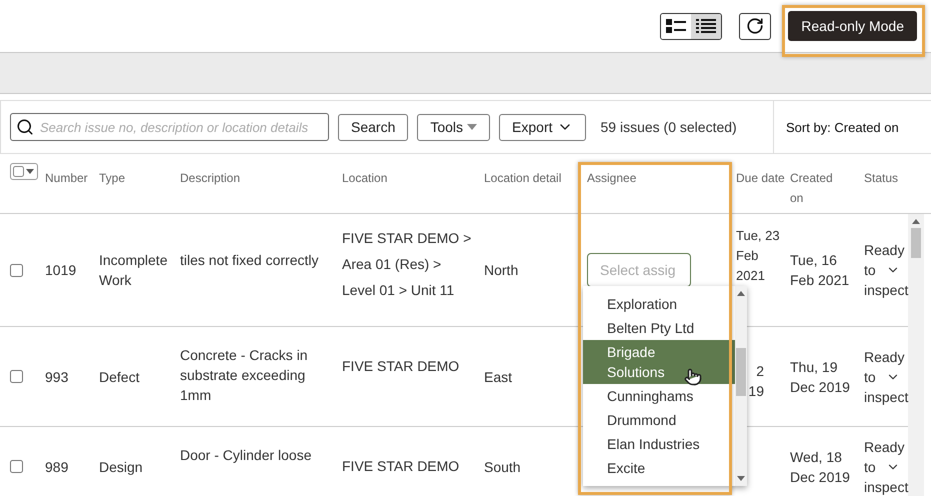 The height and width of the screenshot is (496, 931). I want to click on column-header: Description, so click(210, 171).